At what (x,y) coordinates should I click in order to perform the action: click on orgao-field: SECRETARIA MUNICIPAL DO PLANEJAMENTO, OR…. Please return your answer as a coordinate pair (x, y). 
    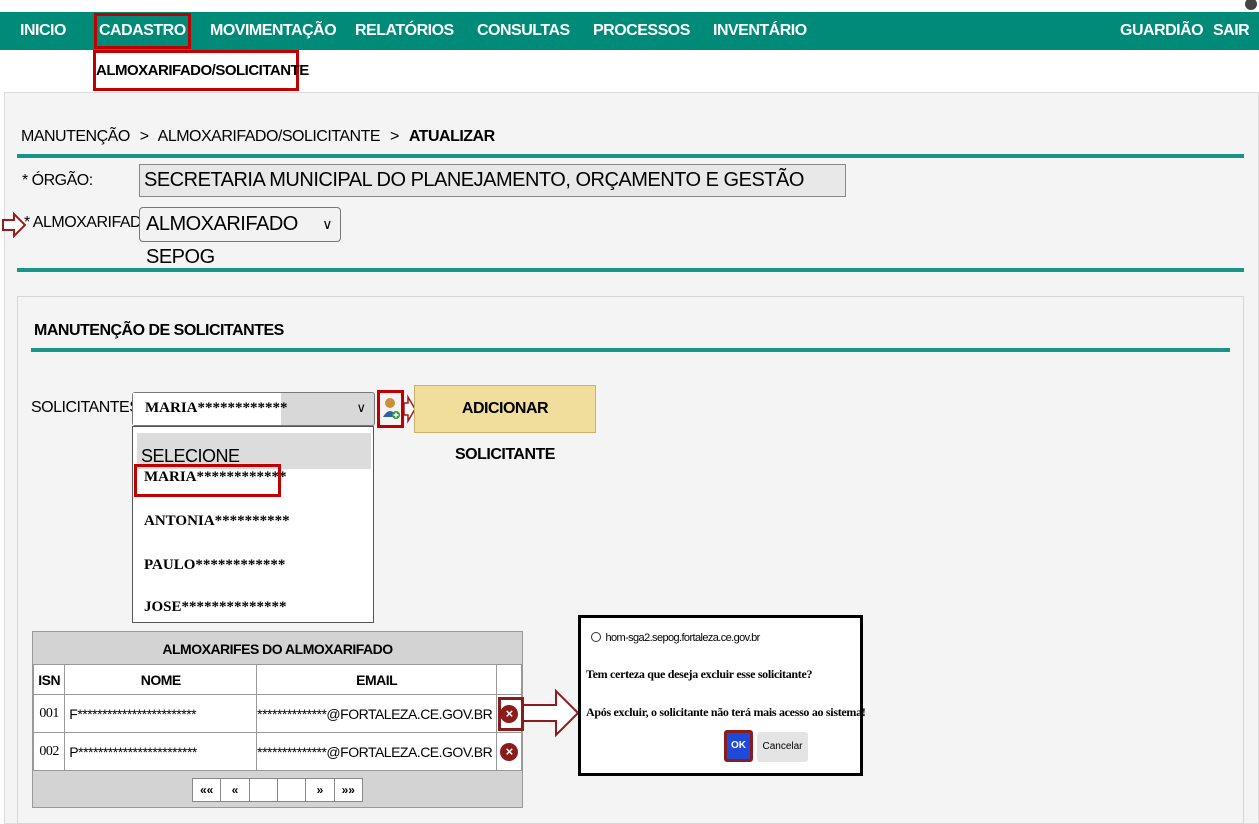
    Looking at the image, I should click on (492, 180).